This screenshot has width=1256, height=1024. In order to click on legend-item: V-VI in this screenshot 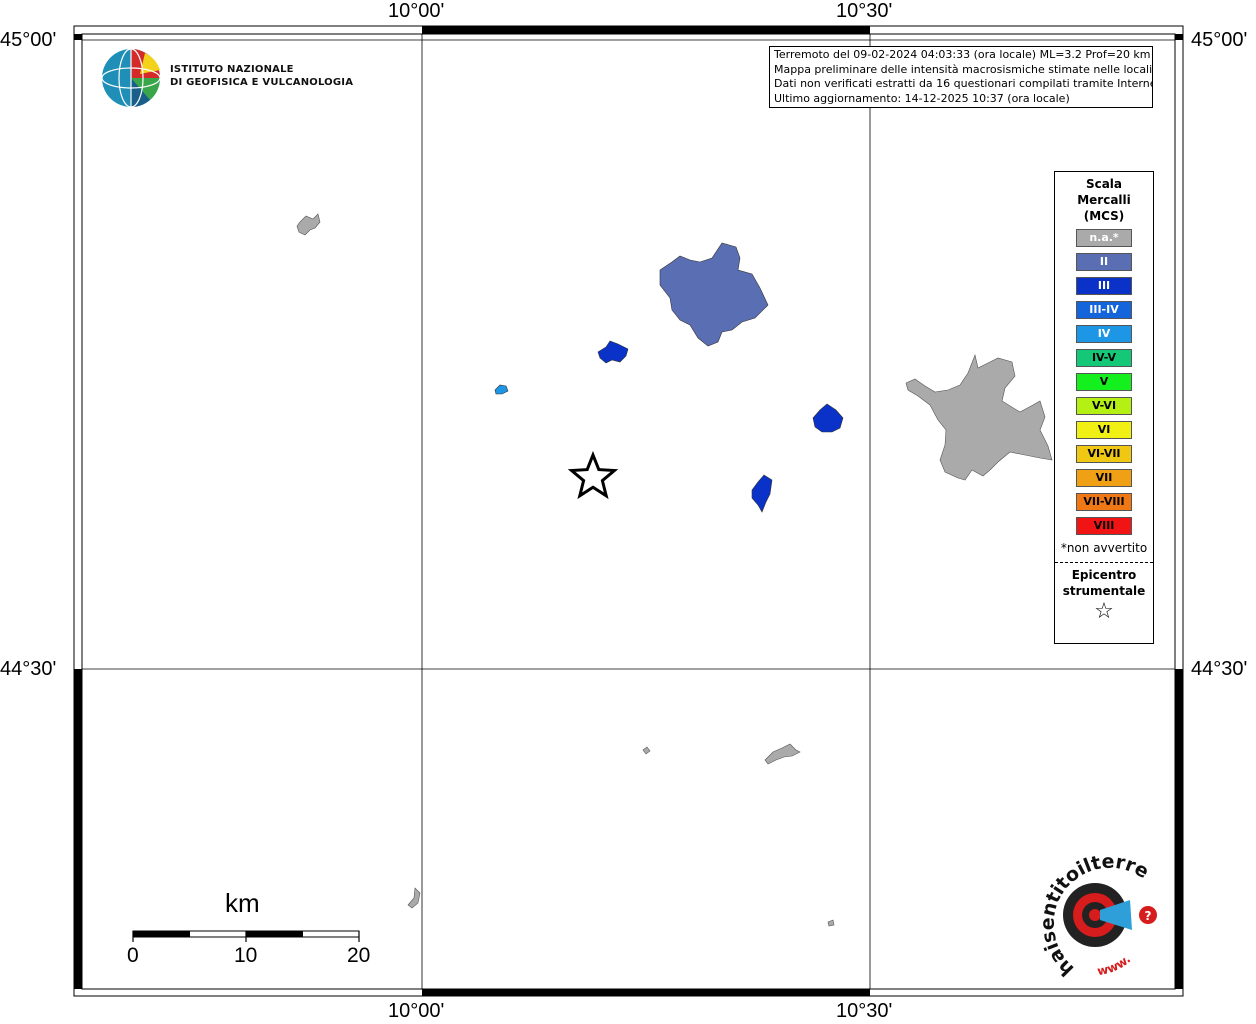, I will do `click(1104, 406)`.